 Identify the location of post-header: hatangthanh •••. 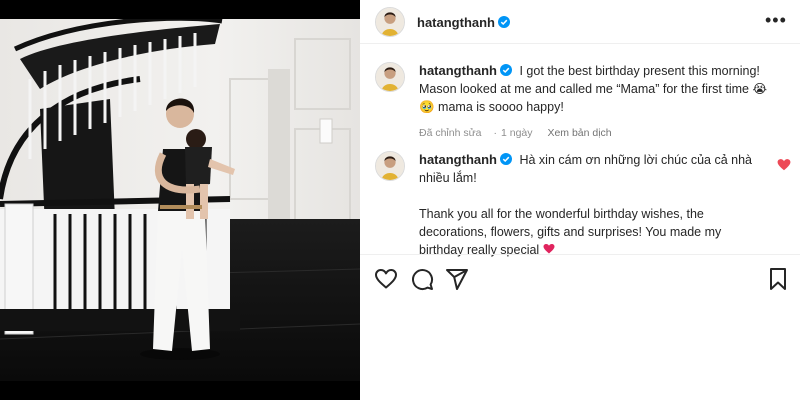
(580, 22).